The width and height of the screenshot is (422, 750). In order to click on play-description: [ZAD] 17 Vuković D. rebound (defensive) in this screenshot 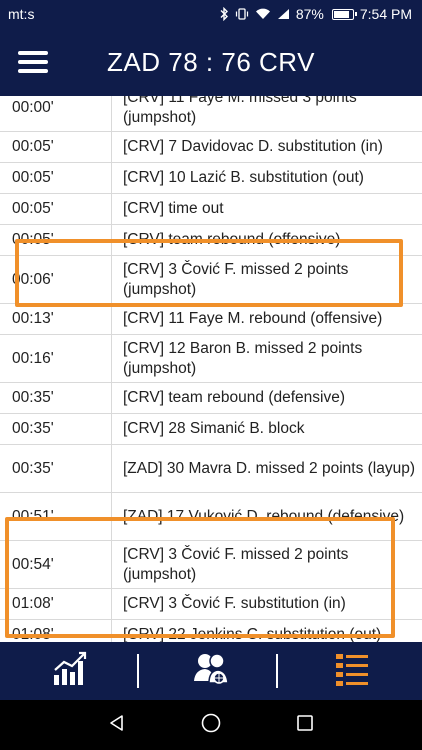, I will do `click(264, 516)`.